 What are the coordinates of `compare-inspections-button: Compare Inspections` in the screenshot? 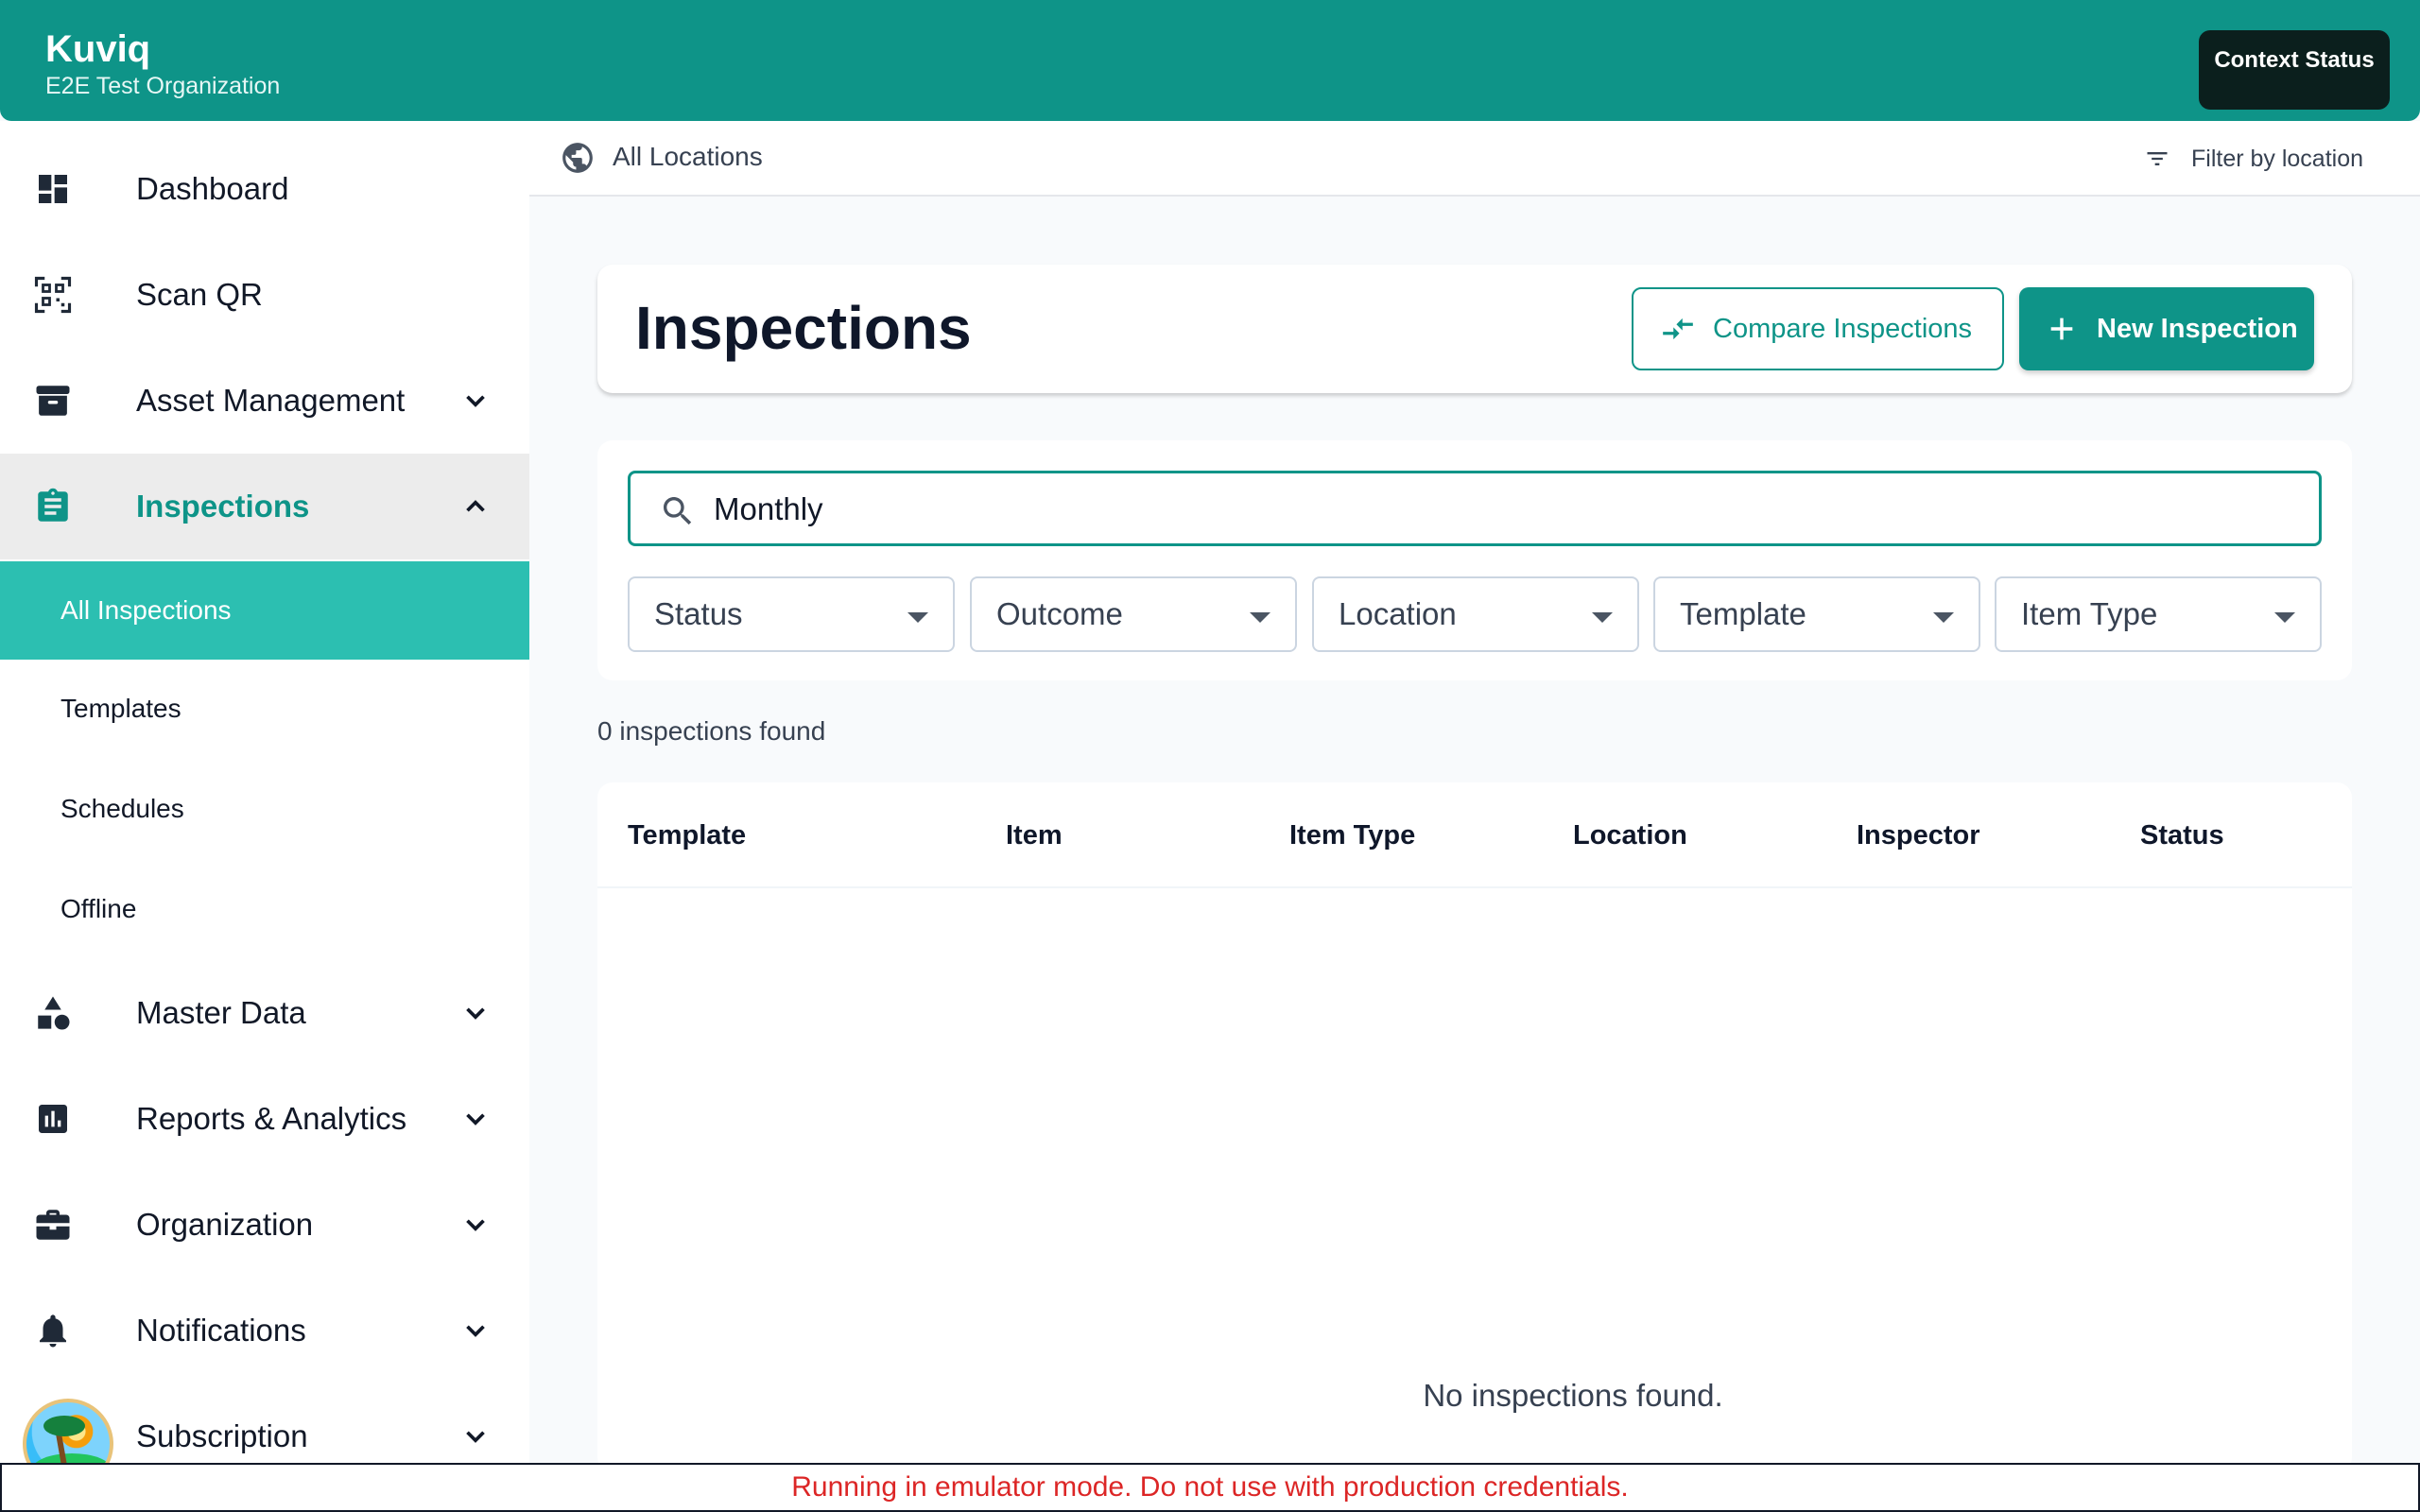 It's located at (1818, 328).